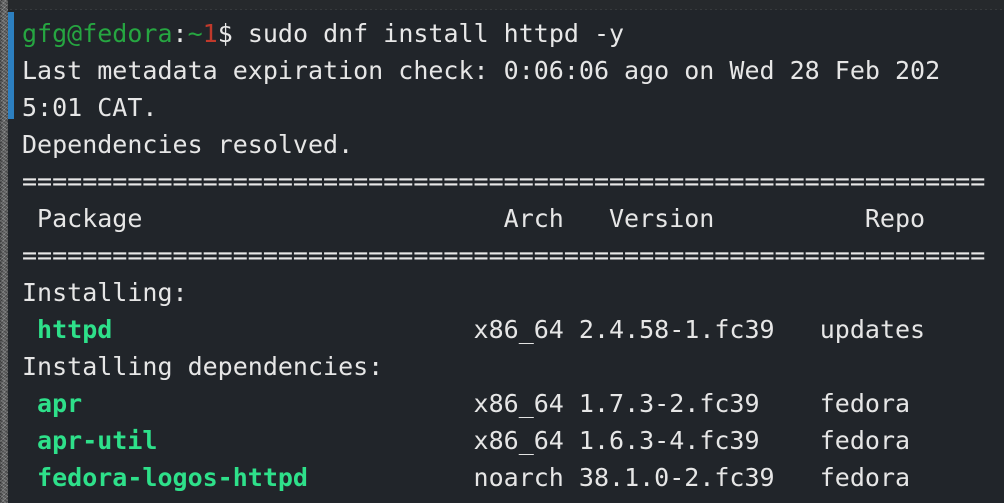 This screenshot has width=1004, height=503. Describe the element at coordinates (105, 292) in the screenshot. I see `installing-label: Installing:` at that location.